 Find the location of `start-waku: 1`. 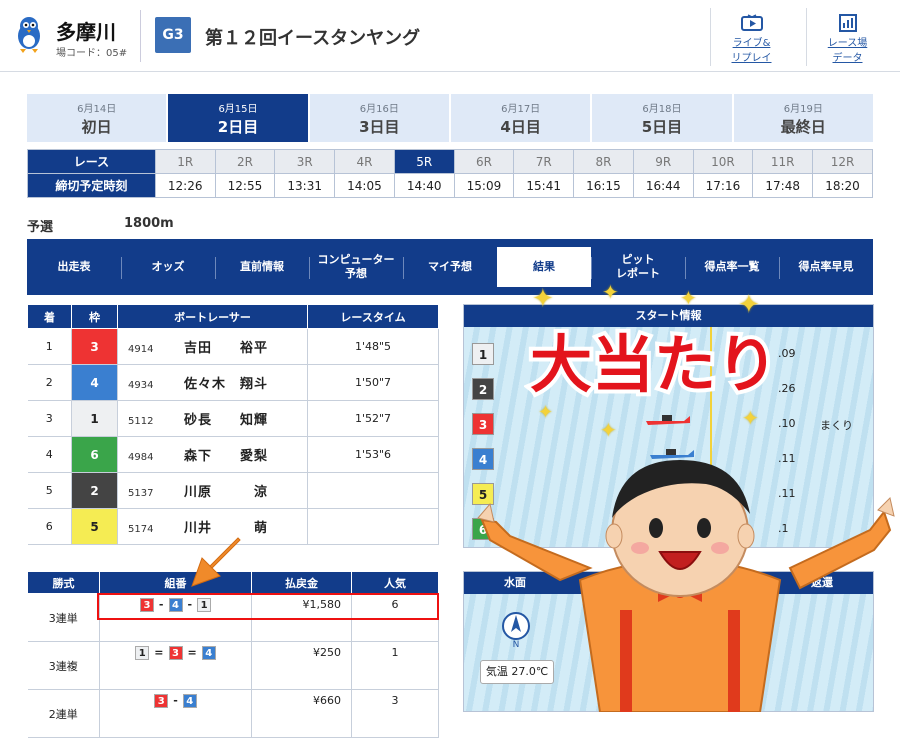

start-waku: 1 is located at coordinates (483, 354).